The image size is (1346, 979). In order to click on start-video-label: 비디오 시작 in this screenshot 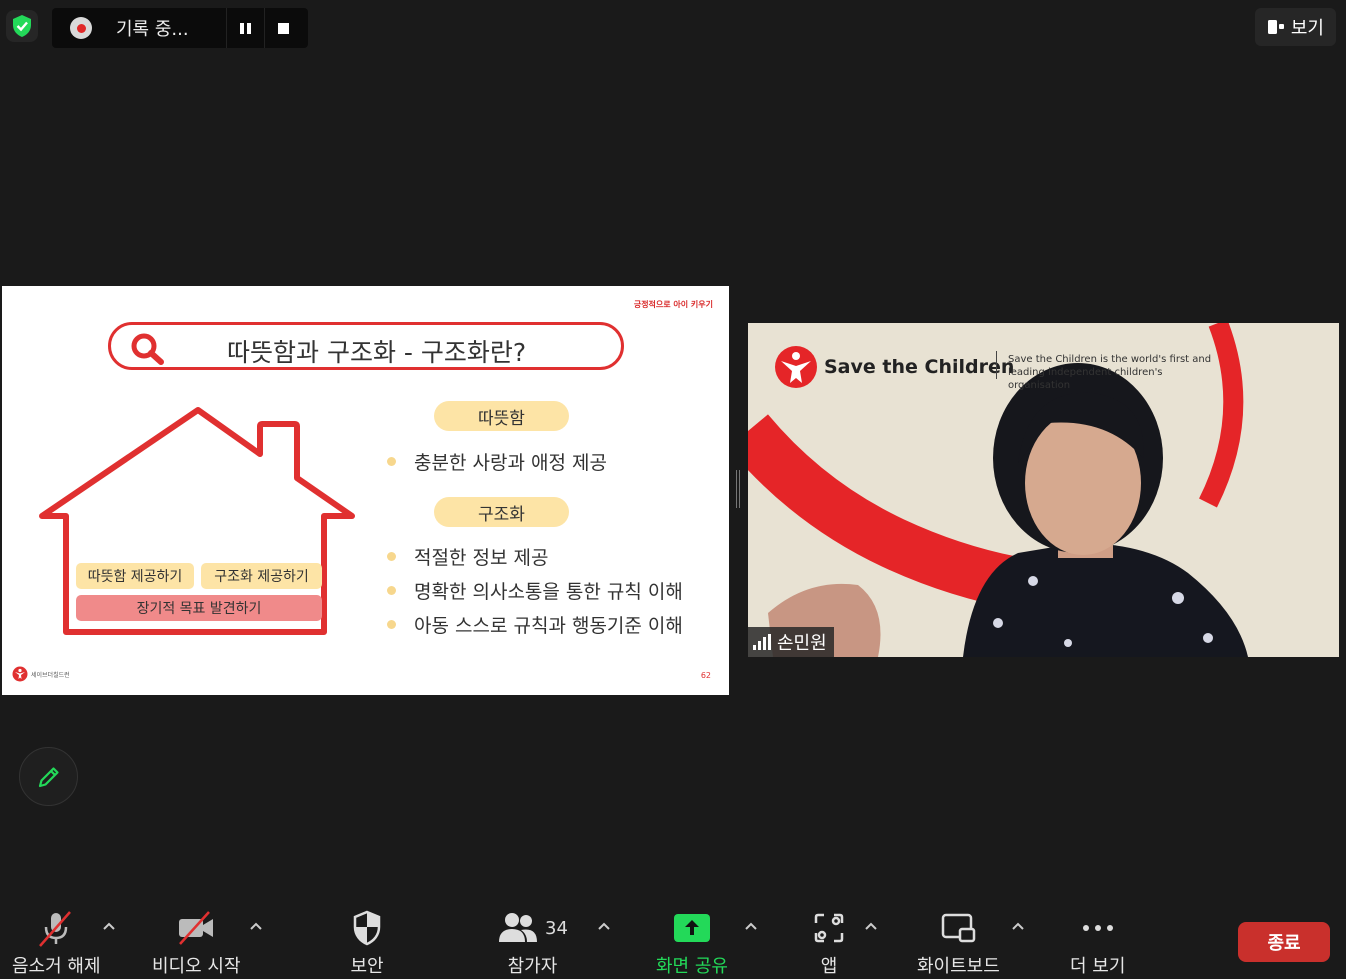, I will do `click(196, 966)`.